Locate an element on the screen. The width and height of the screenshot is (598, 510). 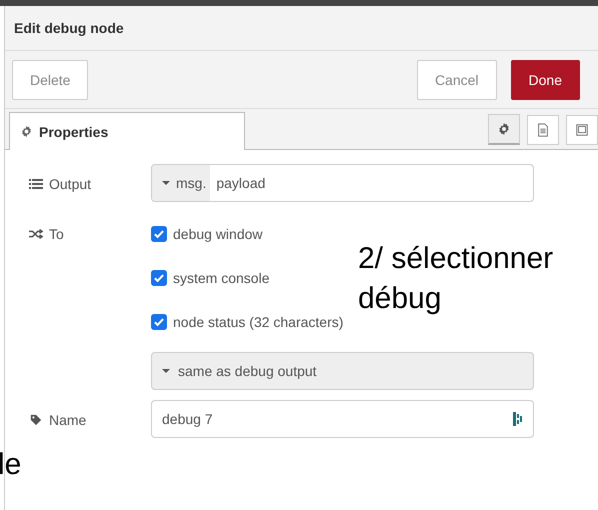
dialog-button: Cancel is located at coordinates (456, 80).